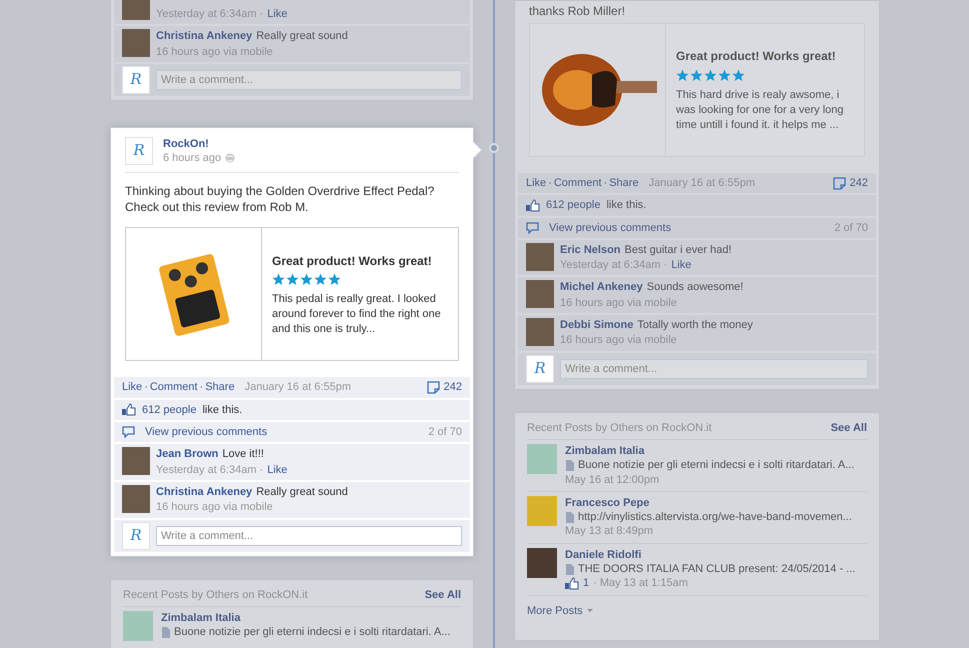 The image size is (969, 648). I want to click on post-time: 6 hours ago, so click(192, 158).